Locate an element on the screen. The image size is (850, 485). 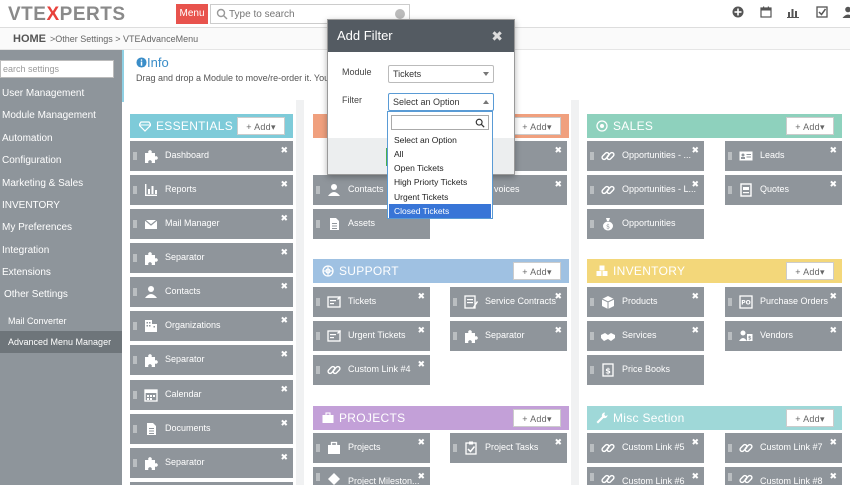
module-tile: Urgent Tickets ✖ is located at coordinates (371, 336).